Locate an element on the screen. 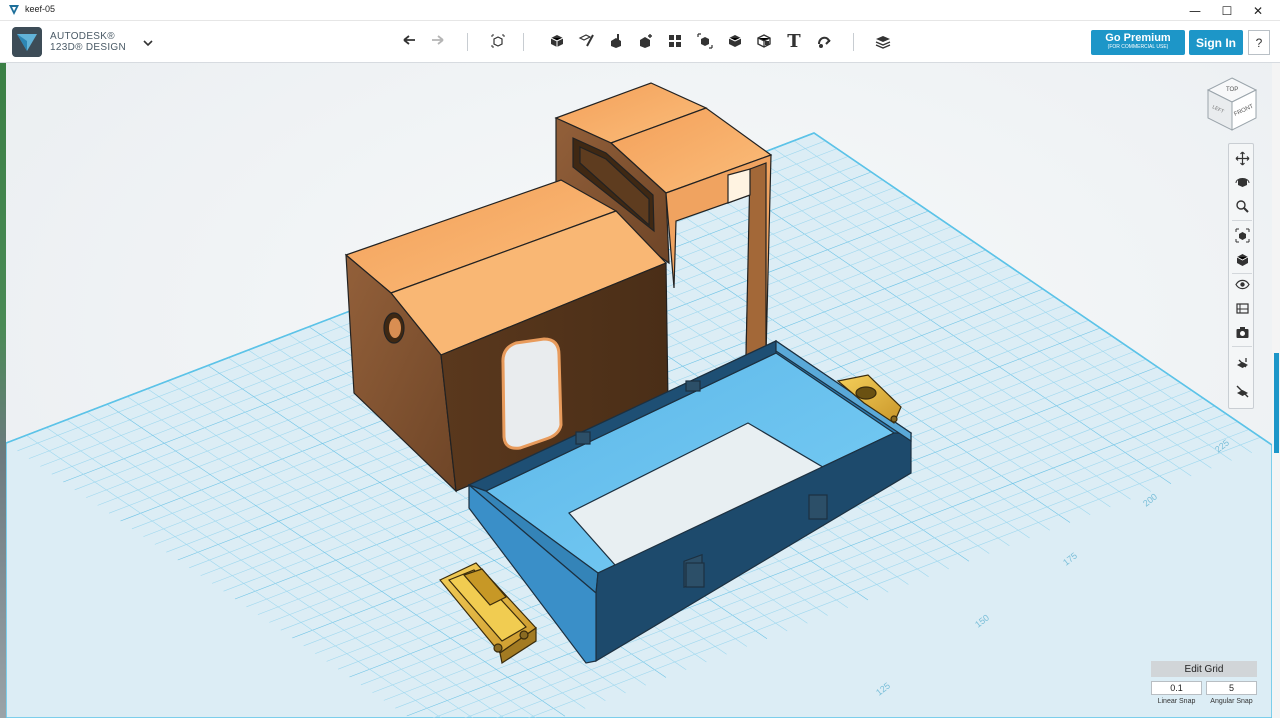 Image resolution: width=1280 pixels, height=718 pixels. help-button: ? is located at coordinates (1259, 42).